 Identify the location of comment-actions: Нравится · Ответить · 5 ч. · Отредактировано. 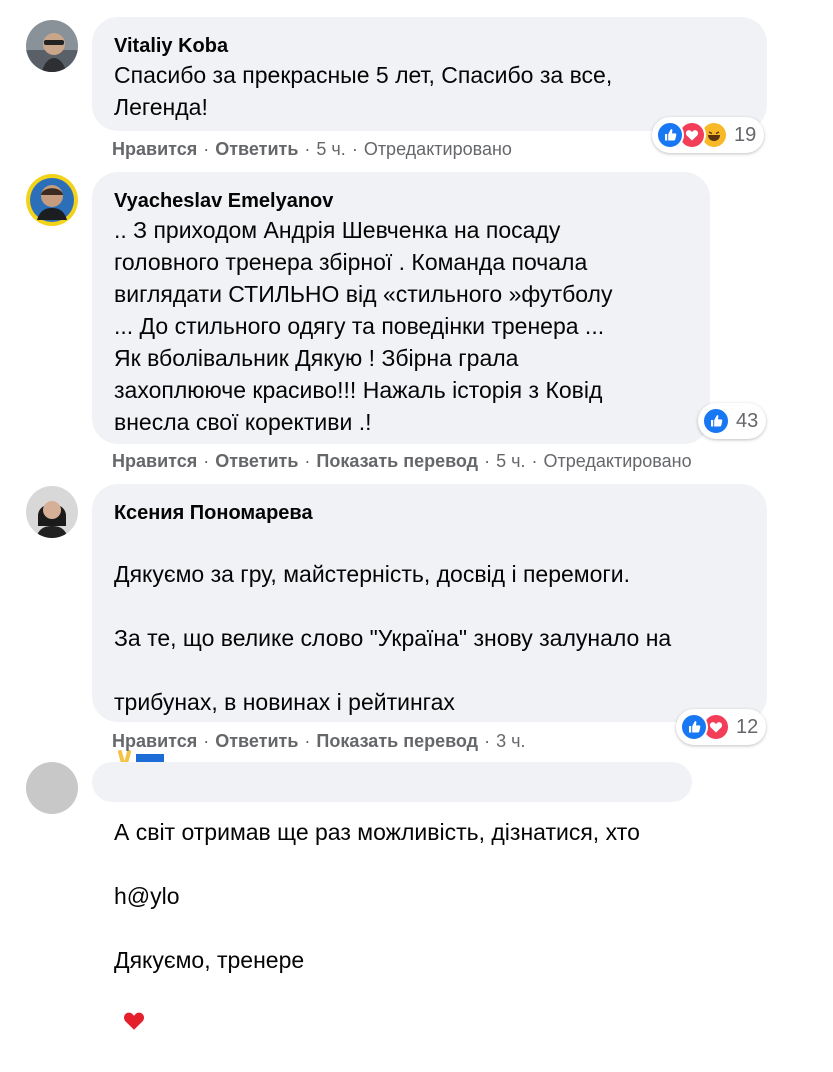
(312, 149).